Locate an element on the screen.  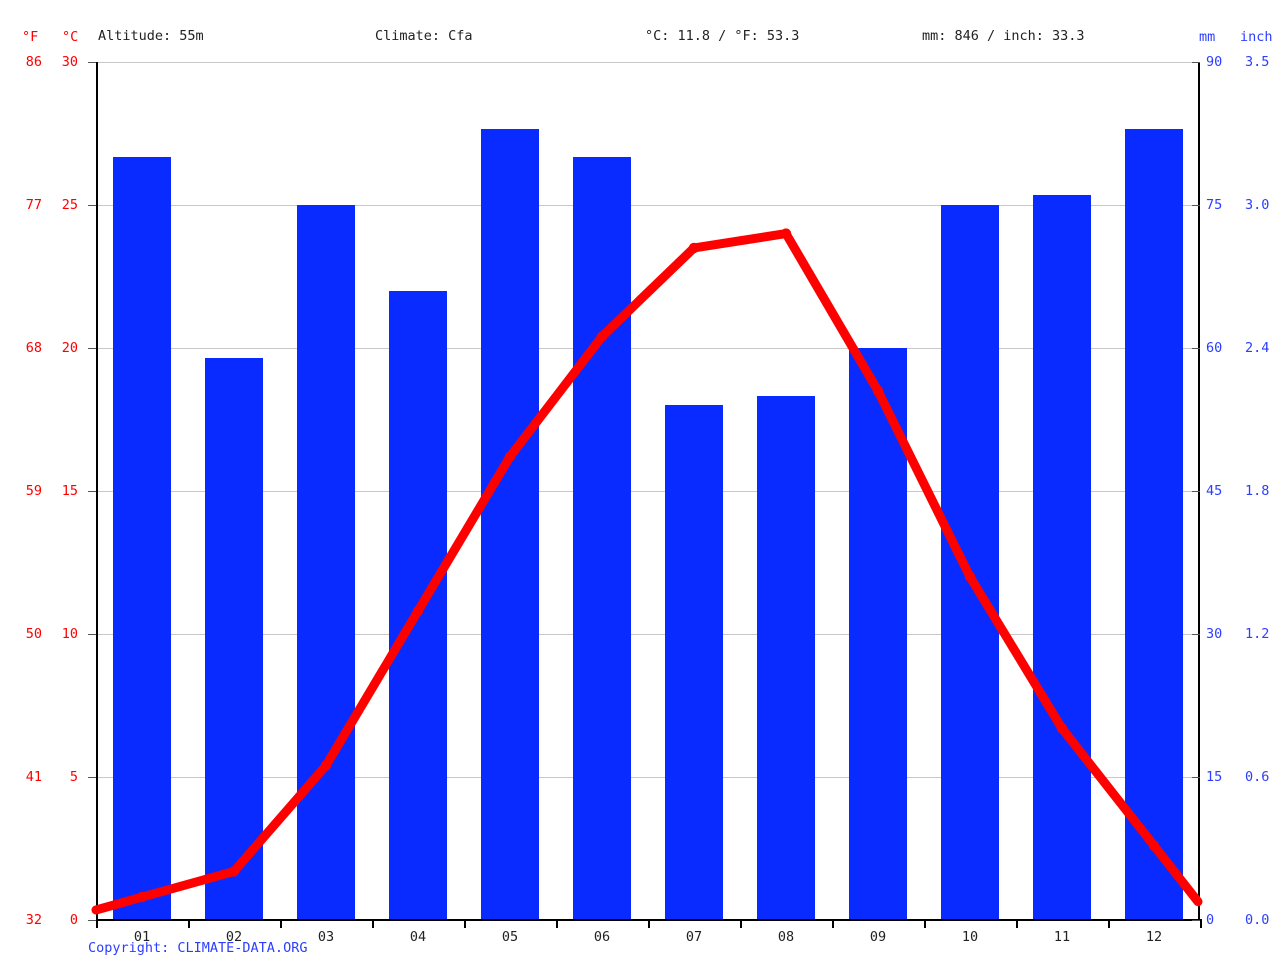
tick-label-mm: 75 is located at coordinates (1214, 205).